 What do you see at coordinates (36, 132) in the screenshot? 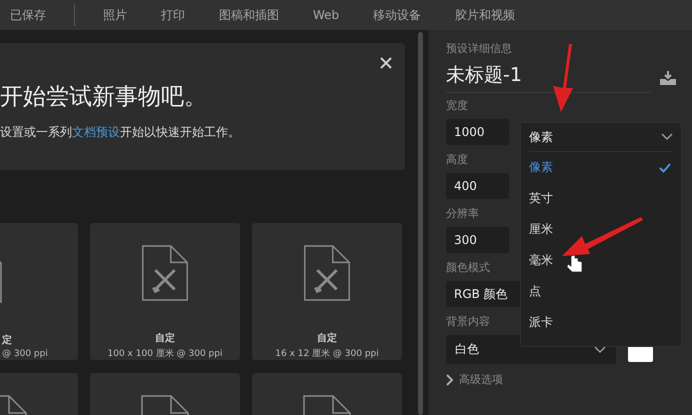
I see `banner-text: 设置或一系列` at bounding box center [36, 132].